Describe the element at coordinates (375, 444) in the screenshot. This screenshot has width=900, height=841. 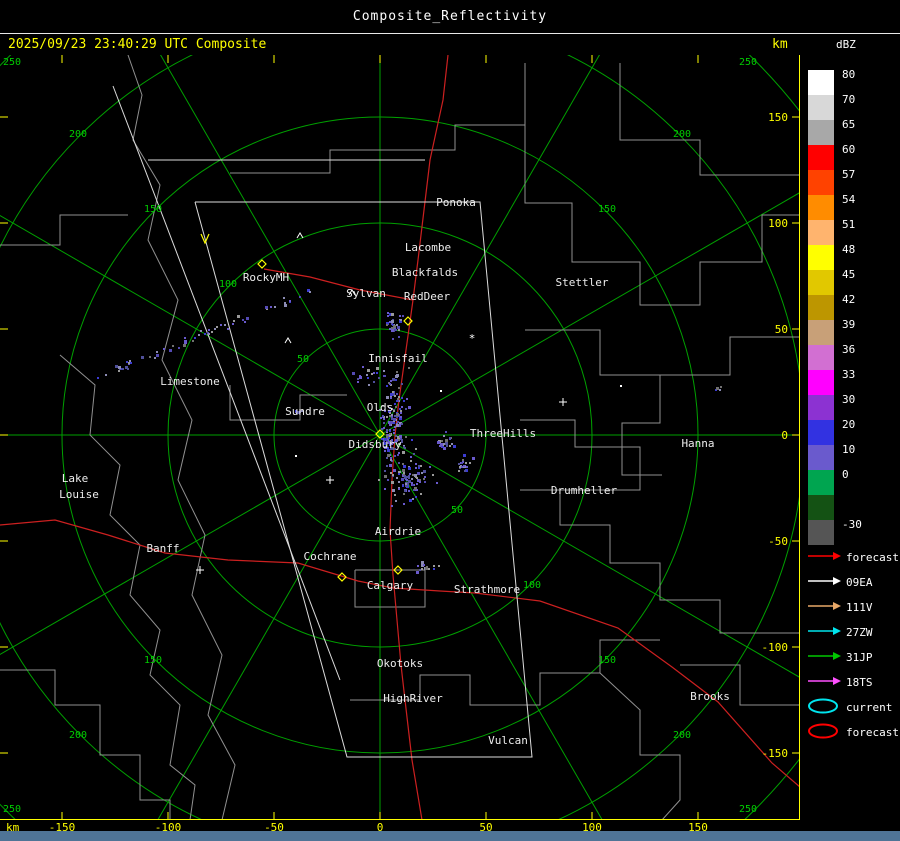
I see `city-label: Didsbury` at that location.